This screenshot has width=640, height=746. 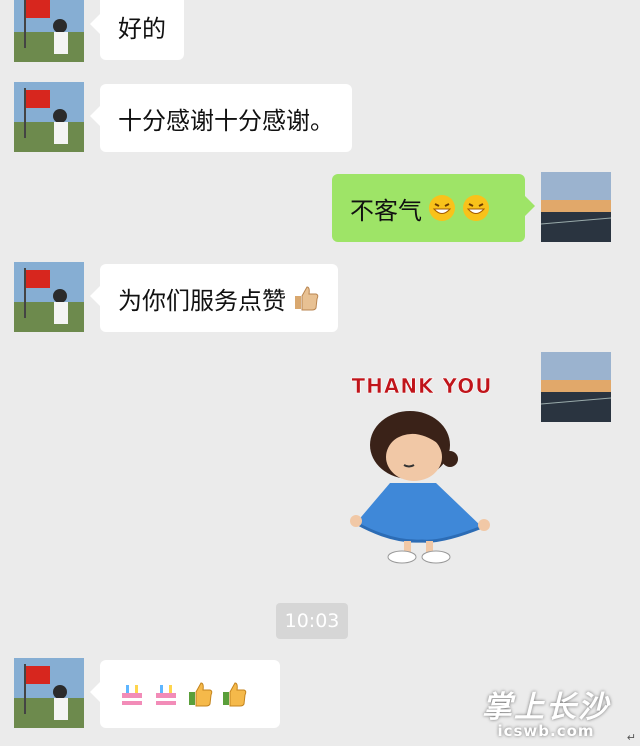 I want to click on sticker-text: THANK YOU, so click(x=421, y=386).